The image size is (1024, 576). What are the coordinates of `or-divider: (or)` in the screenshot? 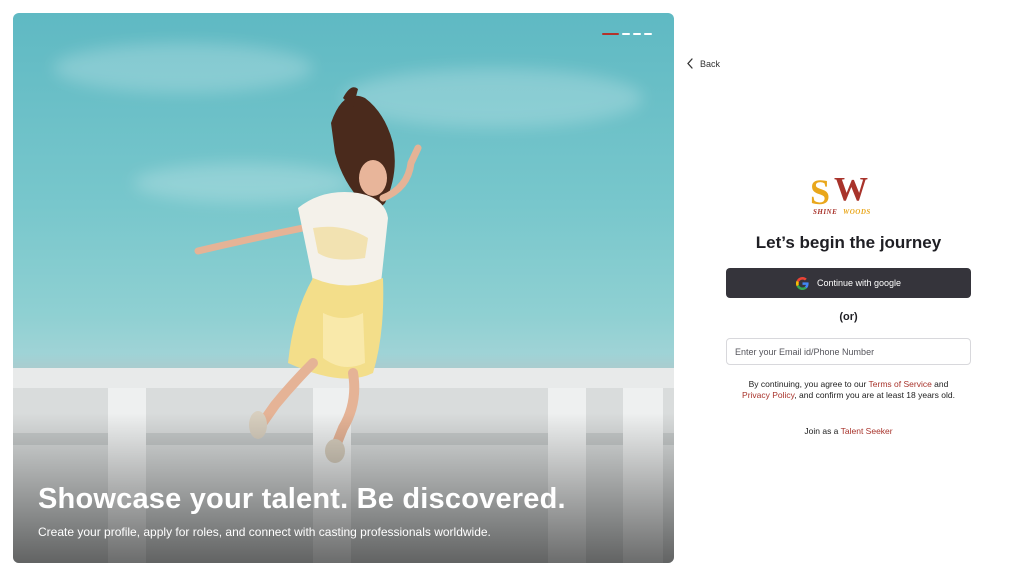 It's located at (848, 317).